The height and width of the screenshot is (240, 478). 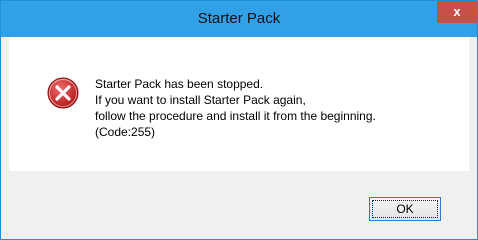 I want to click on close-button: x, so click(x=457, y=12).